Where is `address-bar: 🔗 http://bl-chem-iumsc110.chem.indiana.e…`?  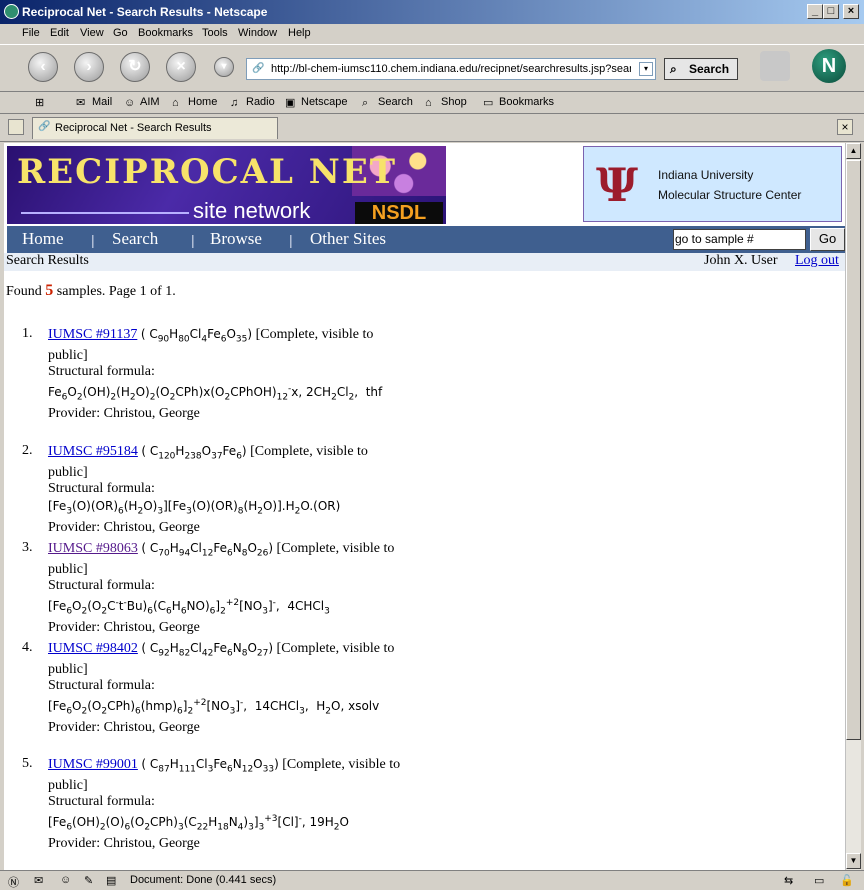 address-bar: 🔗 http://bl-chem-iumsc110.chem.indiana.e… is located at coordinates (451, 69).